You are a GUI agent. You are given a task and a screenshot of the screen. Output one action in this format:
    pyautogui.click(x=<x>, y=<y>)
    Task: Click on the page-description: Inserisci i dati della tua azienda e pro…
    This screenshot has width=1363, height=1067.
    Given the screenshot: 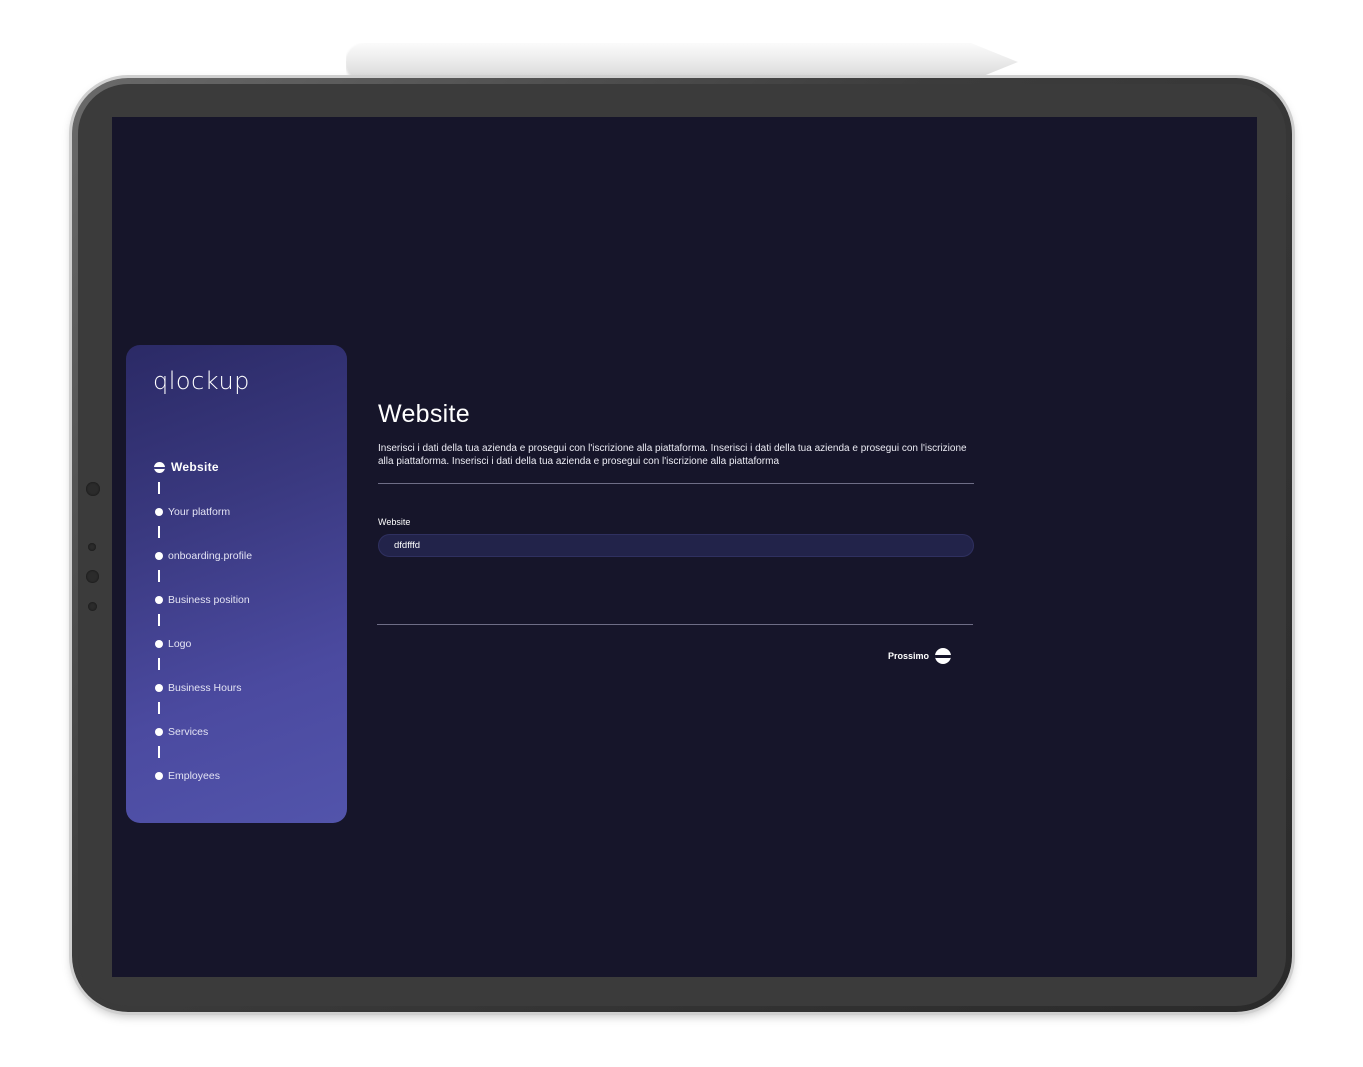 What is the action you would take?
    pyautogui.click(x=672, y=455)
    